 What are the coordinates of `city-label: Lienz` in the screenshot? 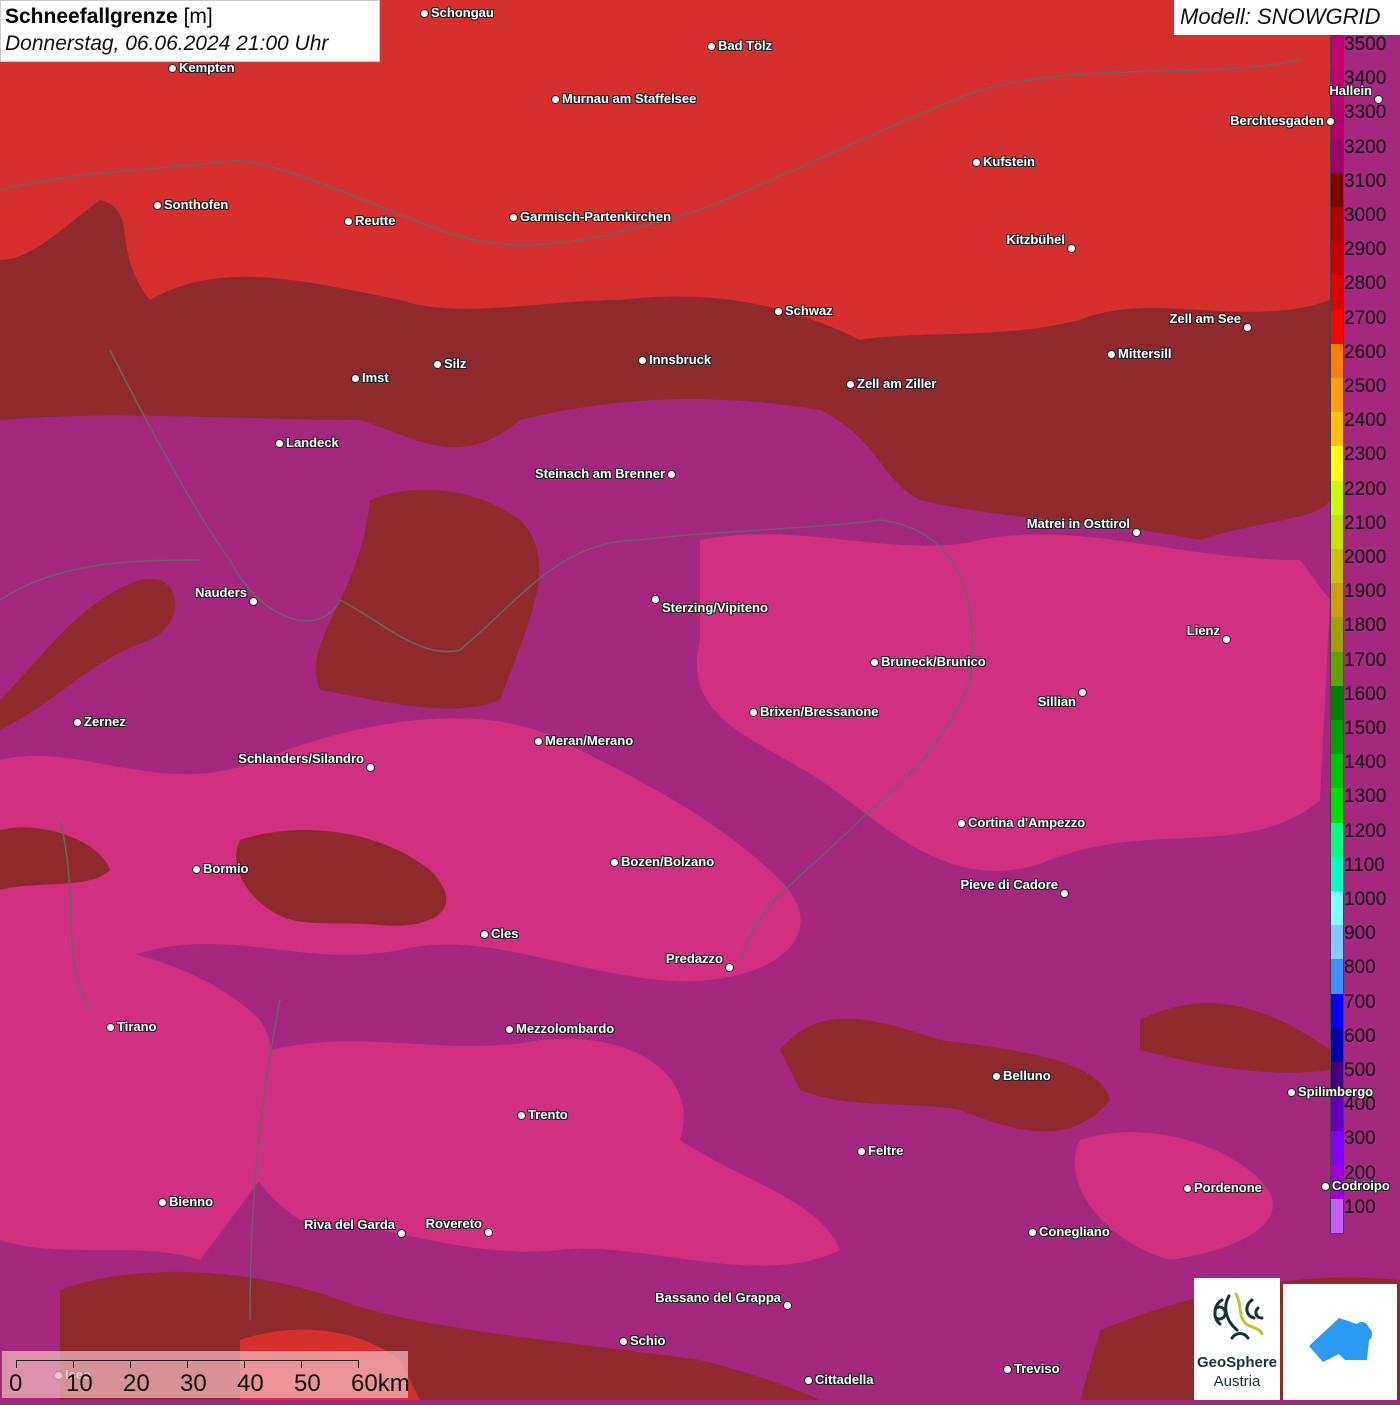 It's located at (1203, 630).